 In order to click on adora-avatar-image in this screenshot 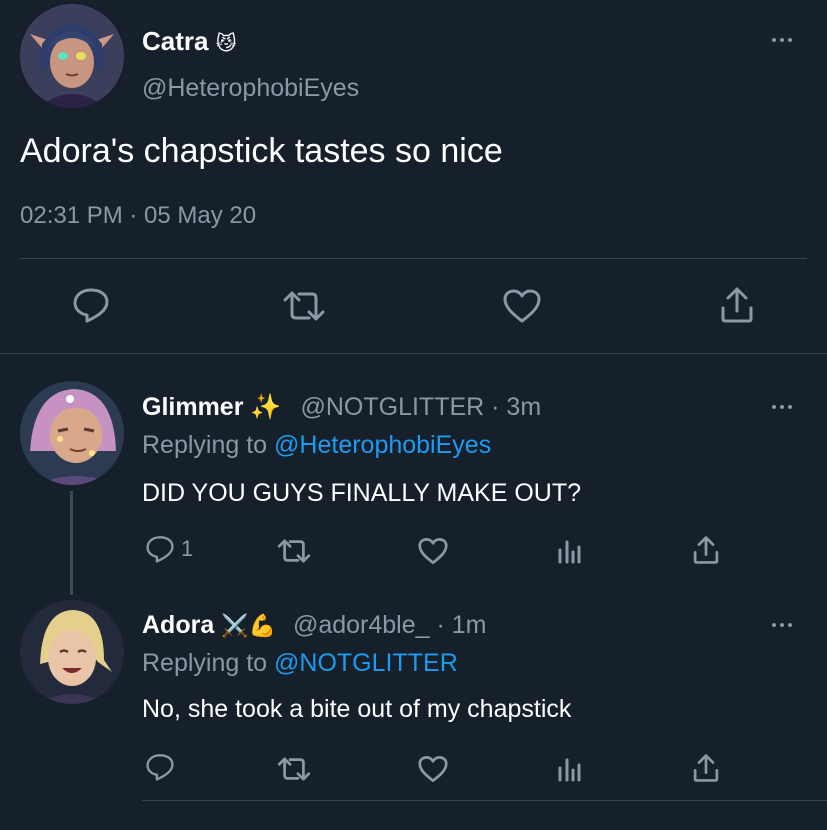, I will do `click(72, 652)`.